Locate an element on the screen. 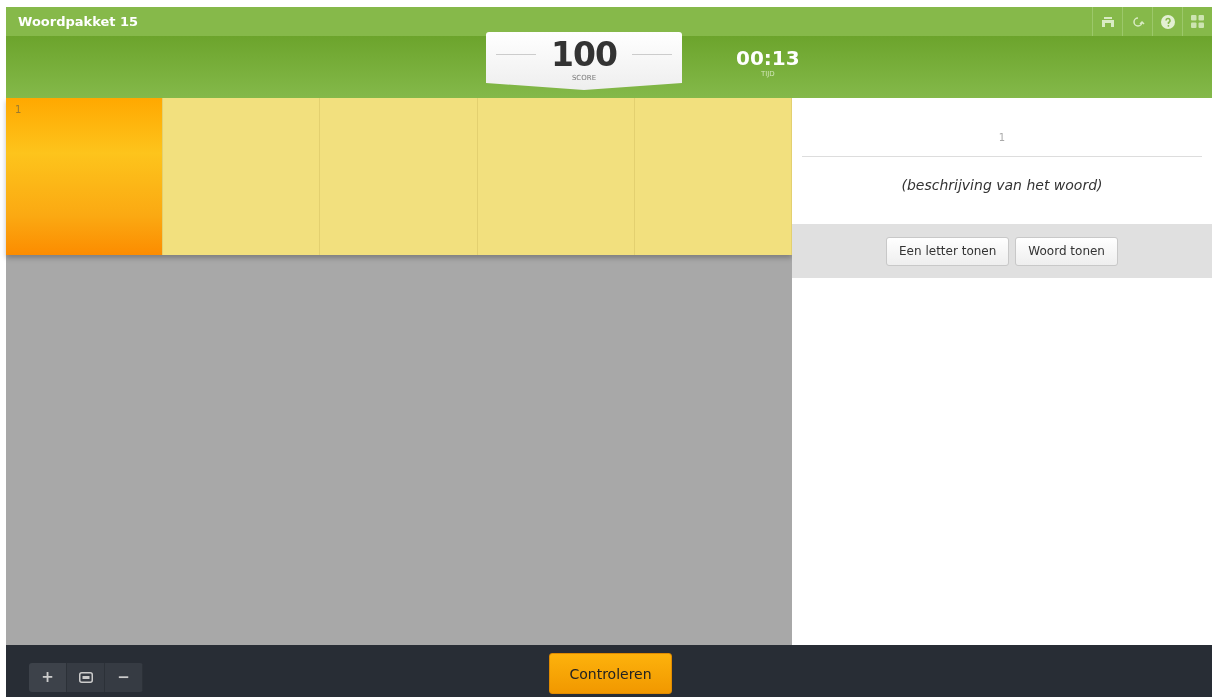  clue-number: 1 is located at coordinates (1002, 144).